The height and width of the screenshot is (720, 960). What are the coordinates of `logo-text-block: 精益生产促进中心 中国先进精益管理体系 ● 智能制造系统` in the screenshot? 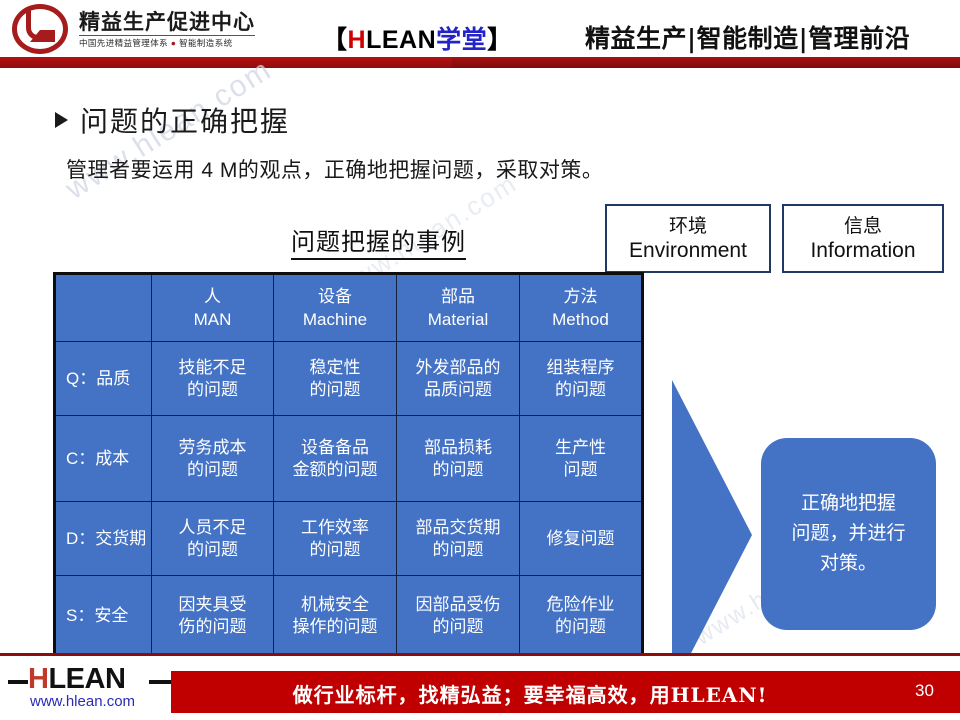 It's located at (167, 29).